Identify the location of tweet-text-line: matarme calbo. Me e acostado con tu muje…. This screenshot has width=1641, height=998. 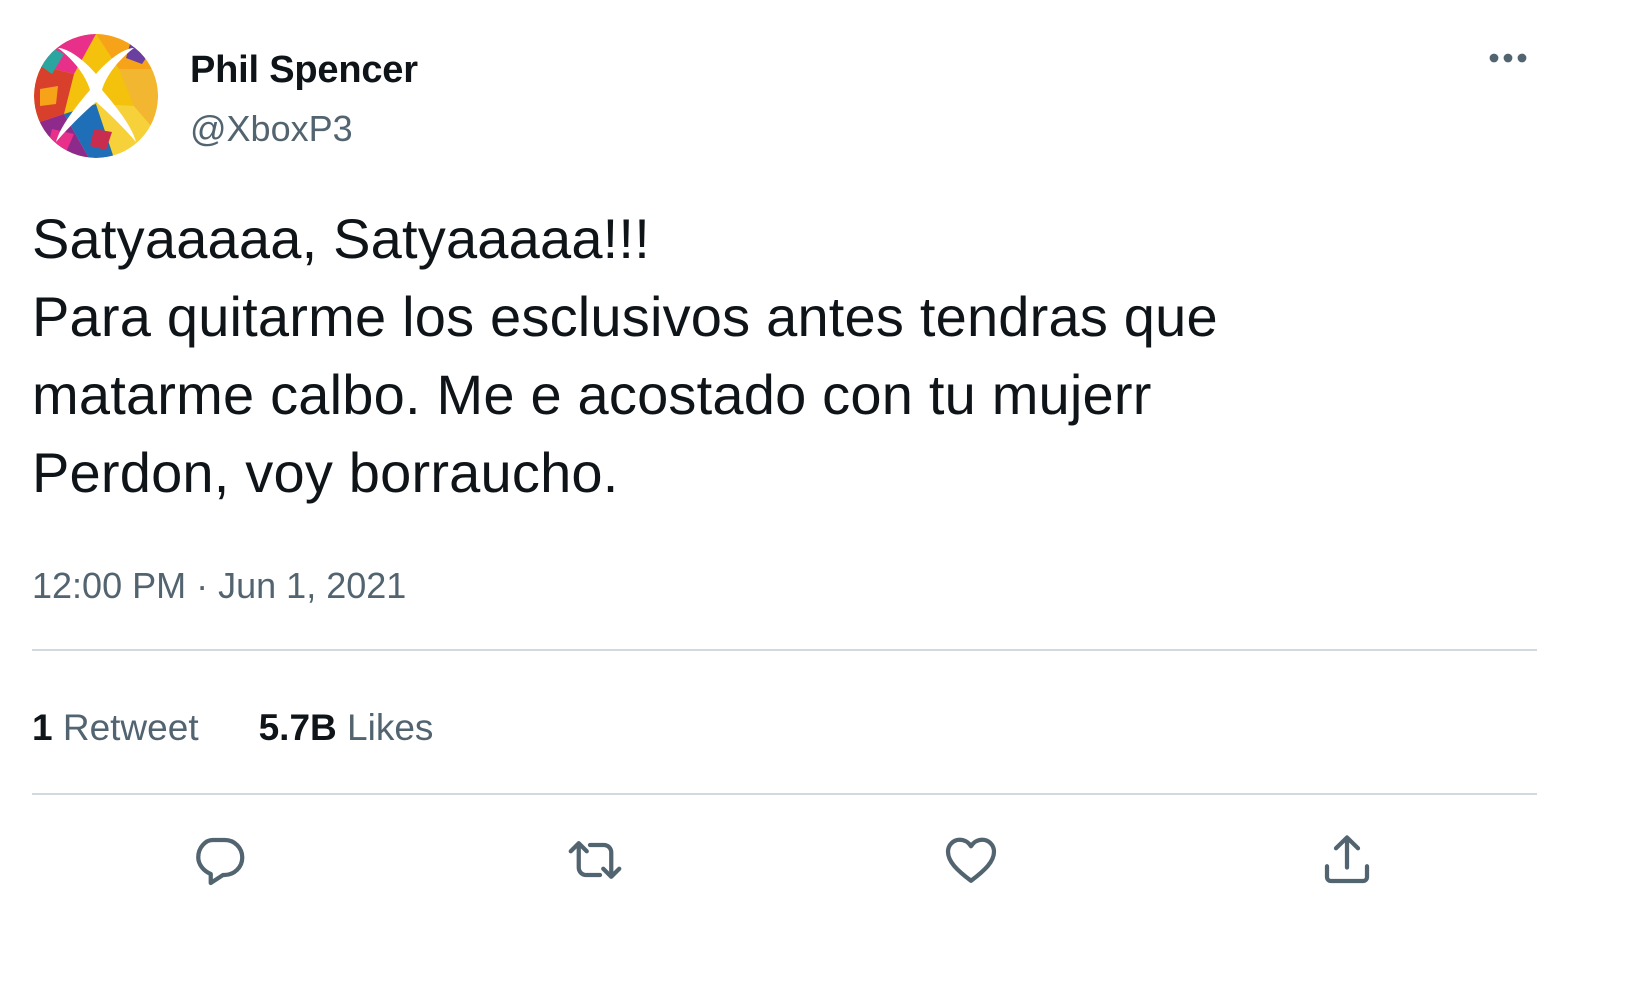
(592, 394).